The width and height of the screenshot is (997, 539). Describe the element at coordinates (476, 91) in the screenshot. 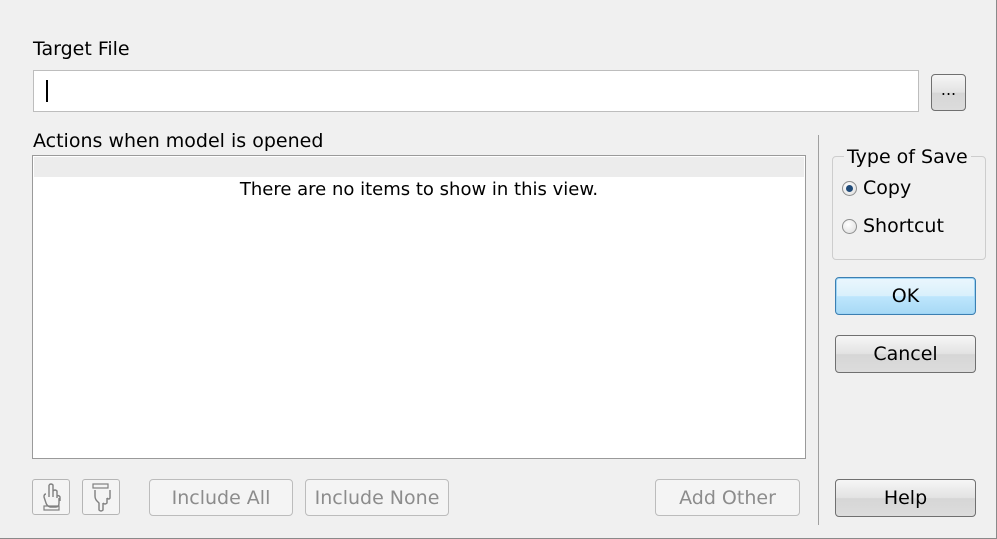

I see `target-file-input` at that location.